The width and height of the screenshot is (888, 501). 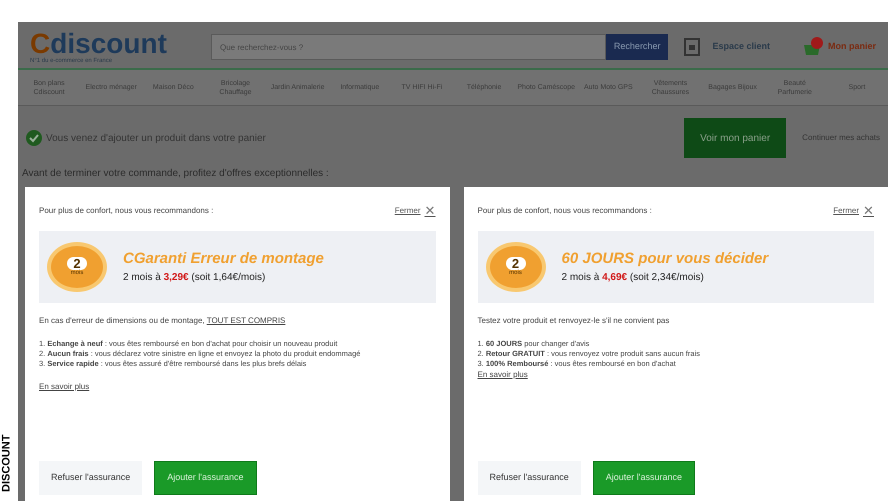 I want to click on offer-title: 60 JOURS pour vous décider, so click(x=665, y=258).